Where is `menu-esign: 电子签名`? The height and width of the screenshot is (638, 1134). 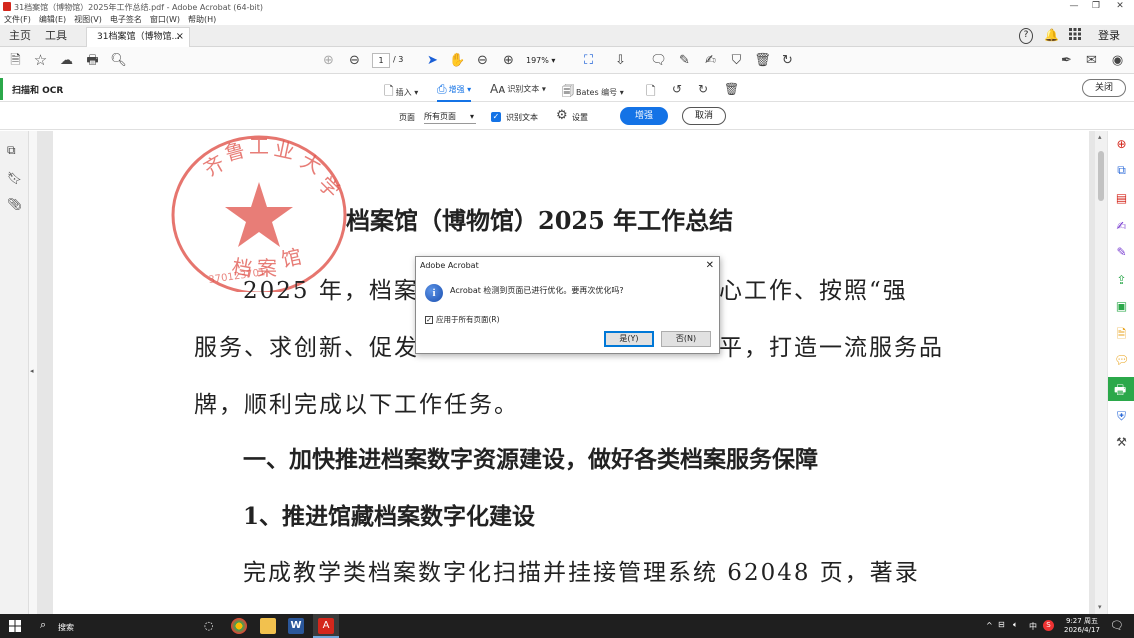 menu-esign: 电子签名 is located at coordinates (126, 19).